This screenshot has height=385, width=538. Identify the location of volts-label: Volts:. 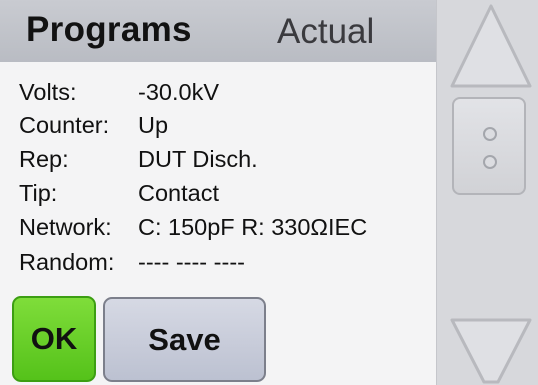
(48, 92).